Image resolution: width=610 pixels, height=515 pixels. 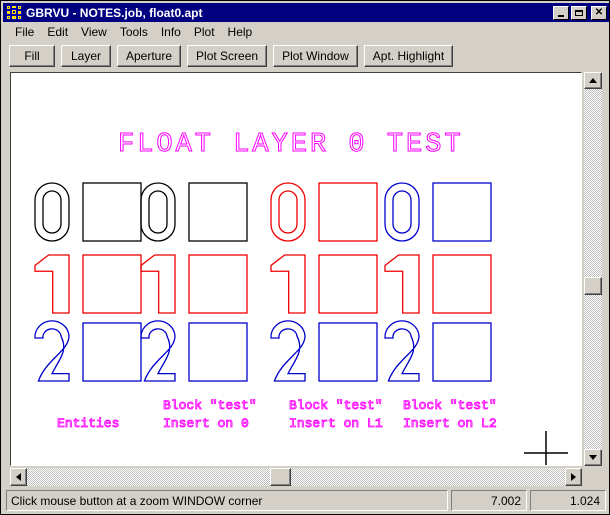 I want to click on maximize-button, so click(x=579, y=12).